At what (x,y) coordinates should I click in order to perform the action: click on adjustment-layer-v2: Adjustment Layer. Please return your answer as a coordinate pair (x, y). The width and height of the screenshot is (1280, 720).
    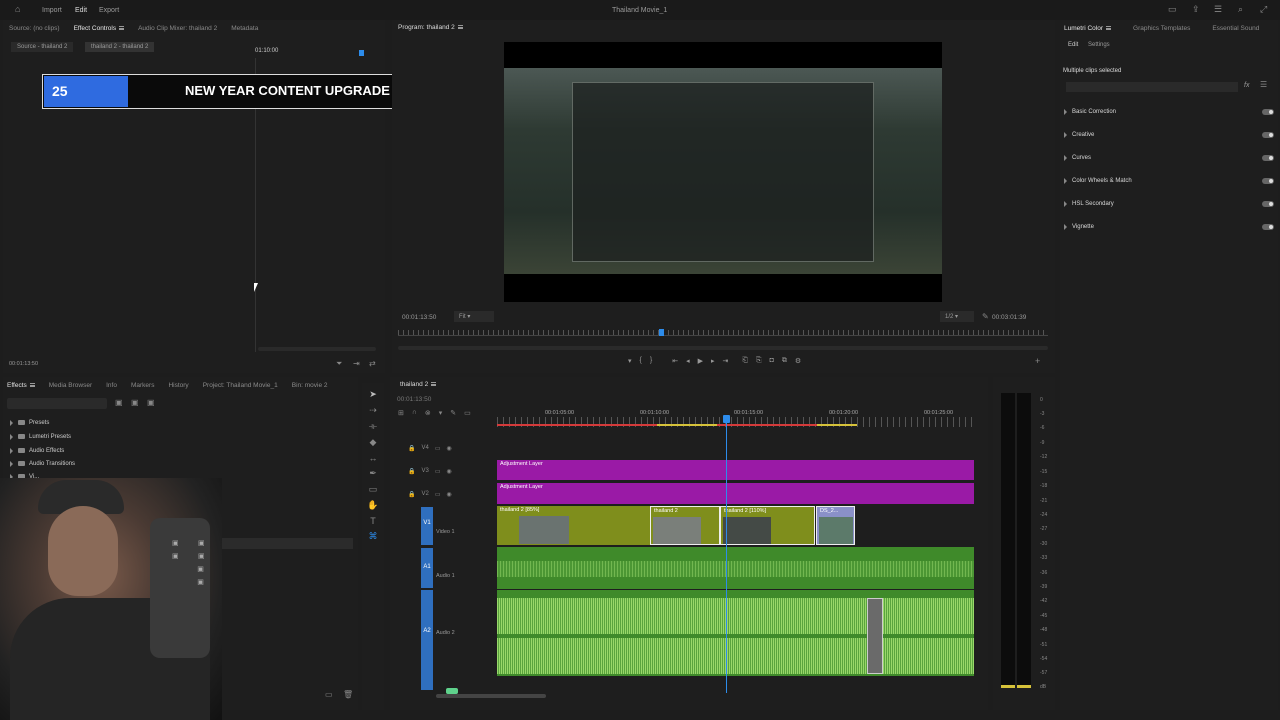
    Looking at the image, I should click on (735, 493).